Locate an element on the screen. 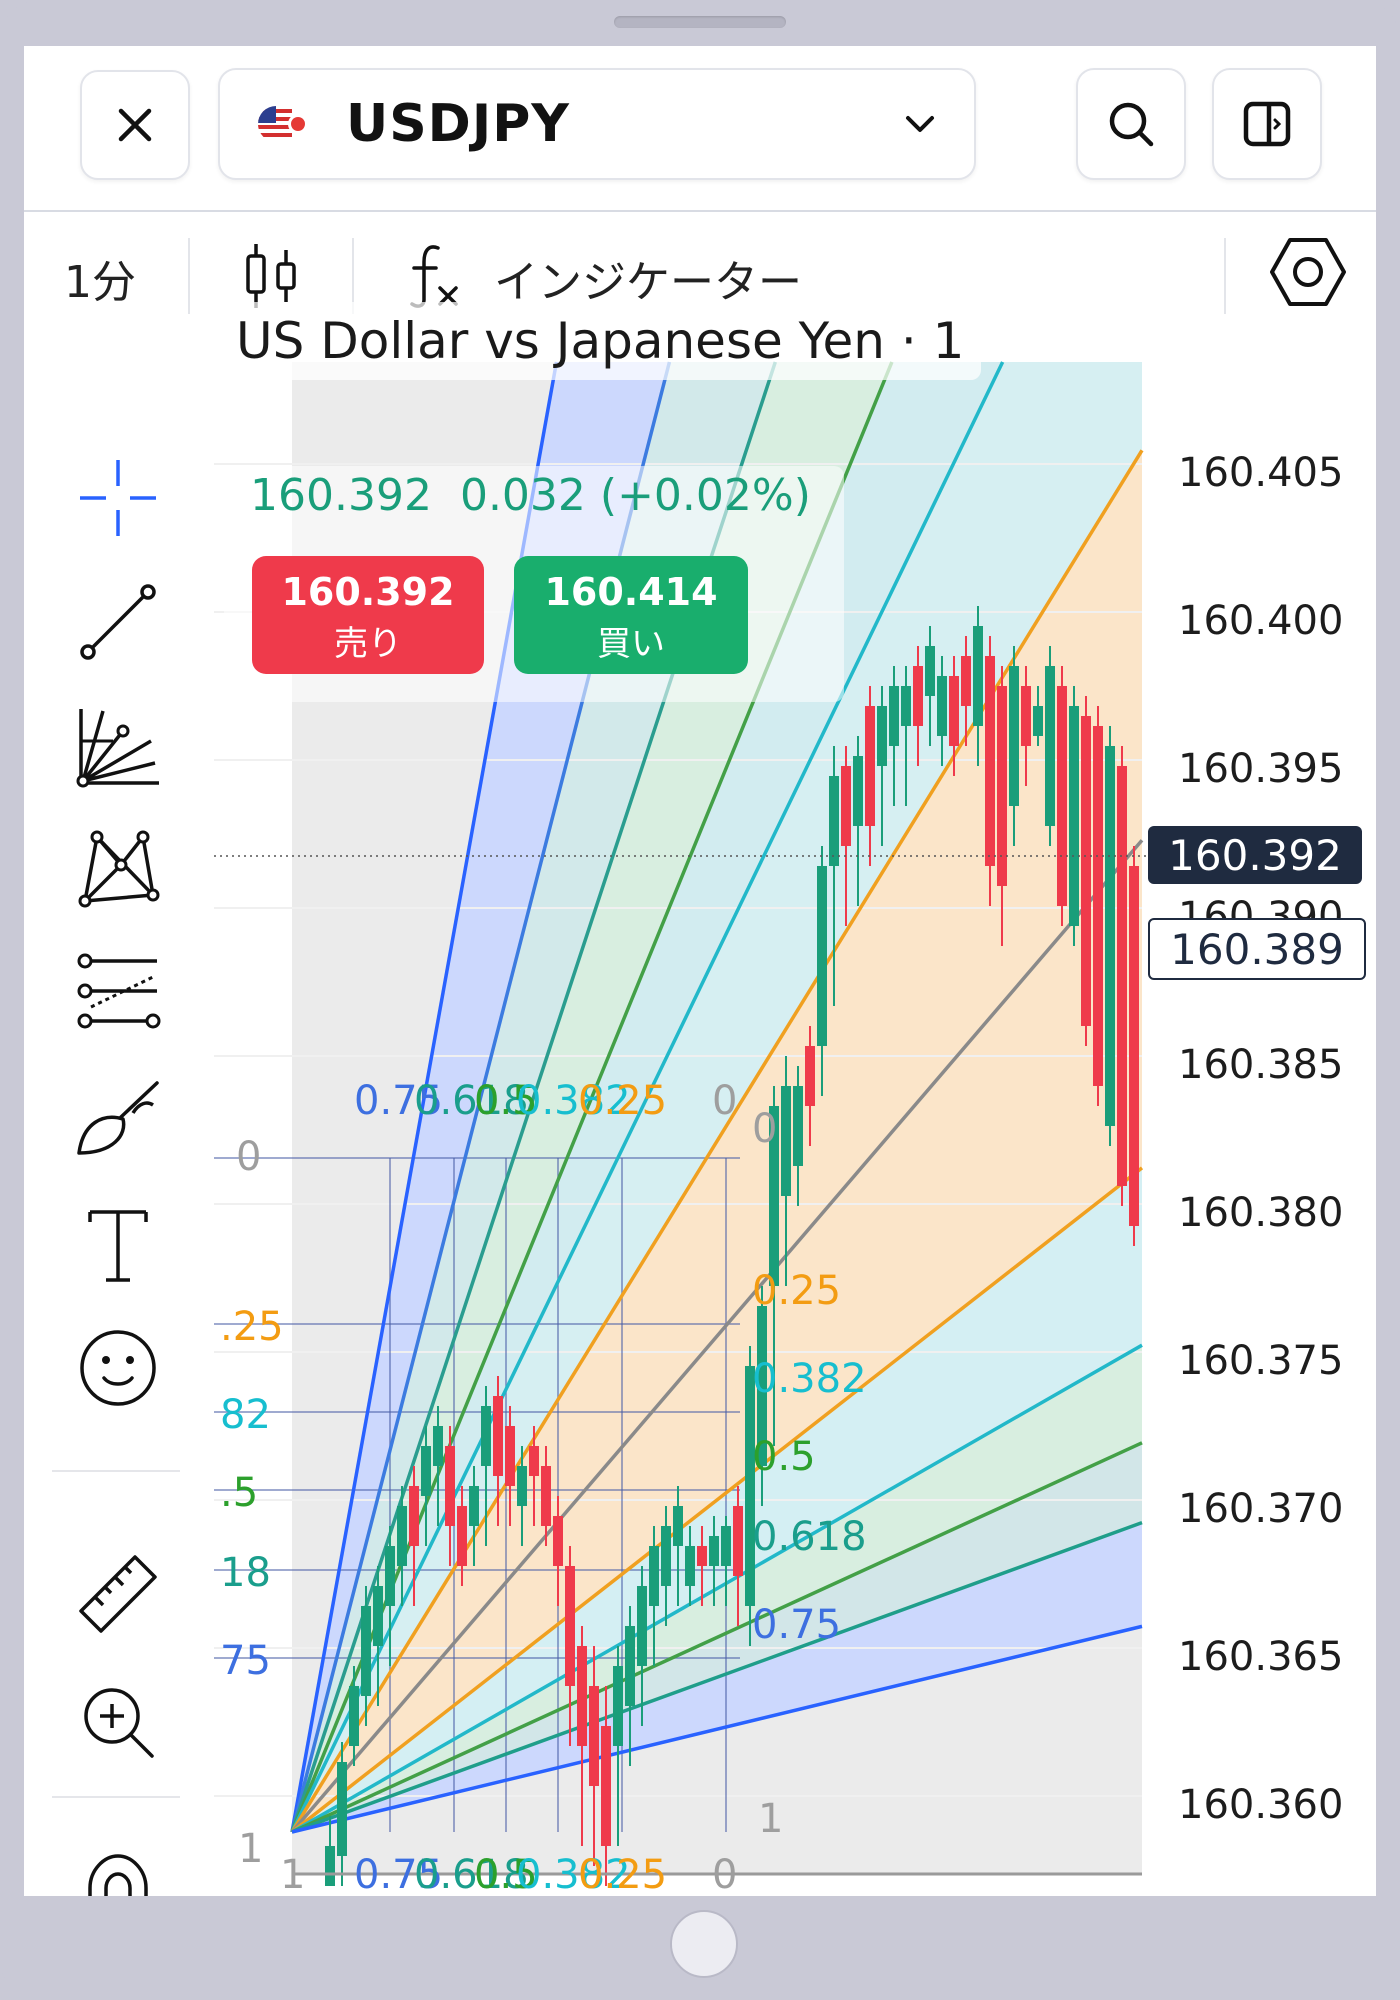 The image size is (1400, 2000). forecast-icon is located at coordinates (119, 991).